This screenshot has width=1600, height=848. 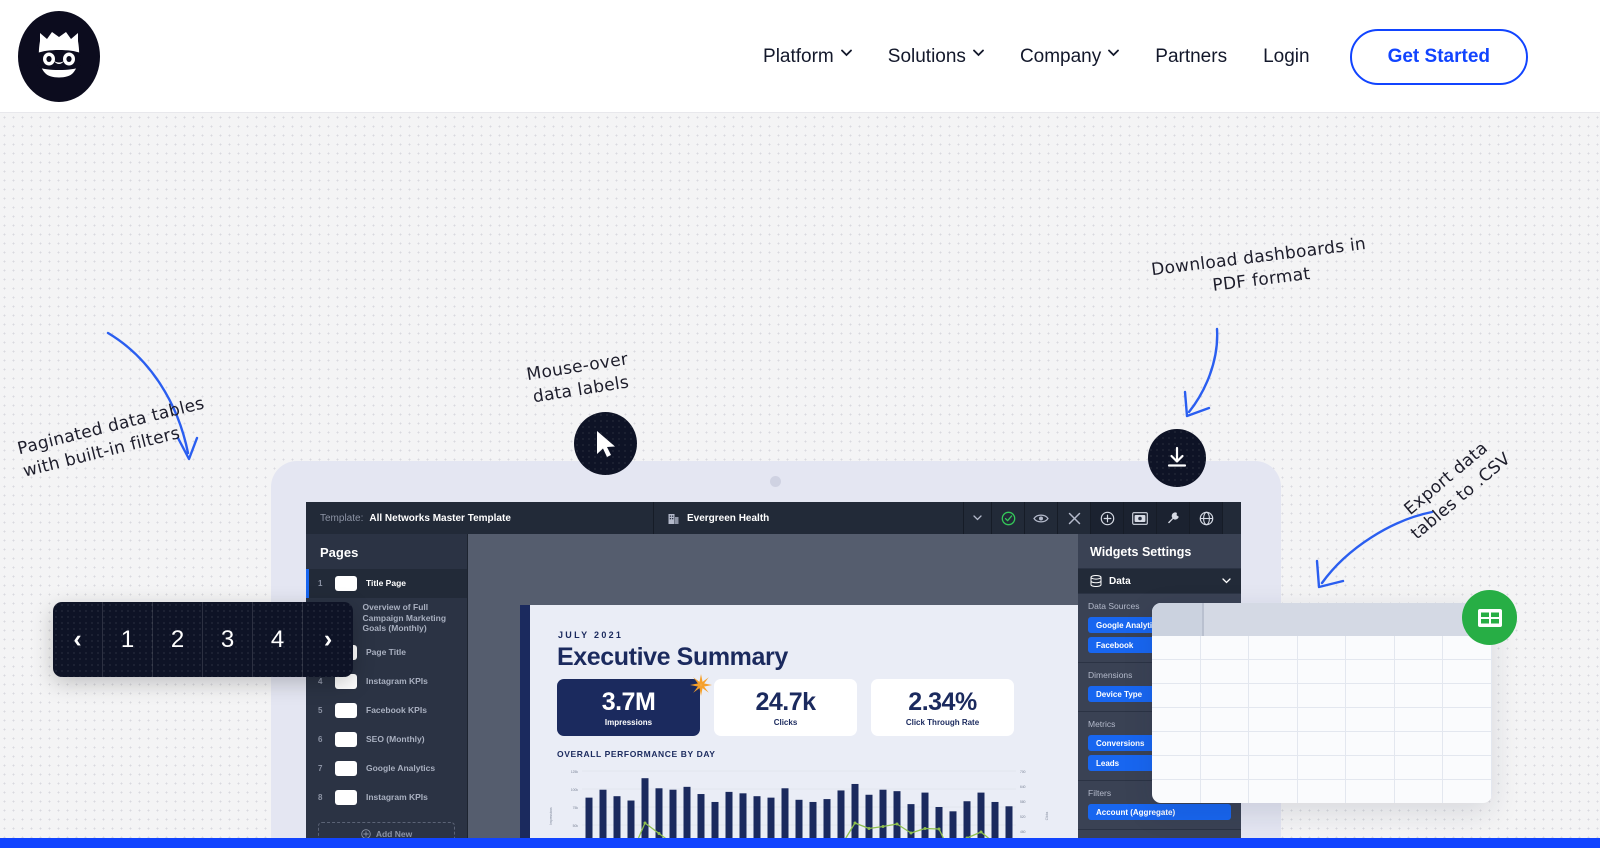 I want to click on widgets-panel-title: Widgets Settings, so click(x=1141, y=552).